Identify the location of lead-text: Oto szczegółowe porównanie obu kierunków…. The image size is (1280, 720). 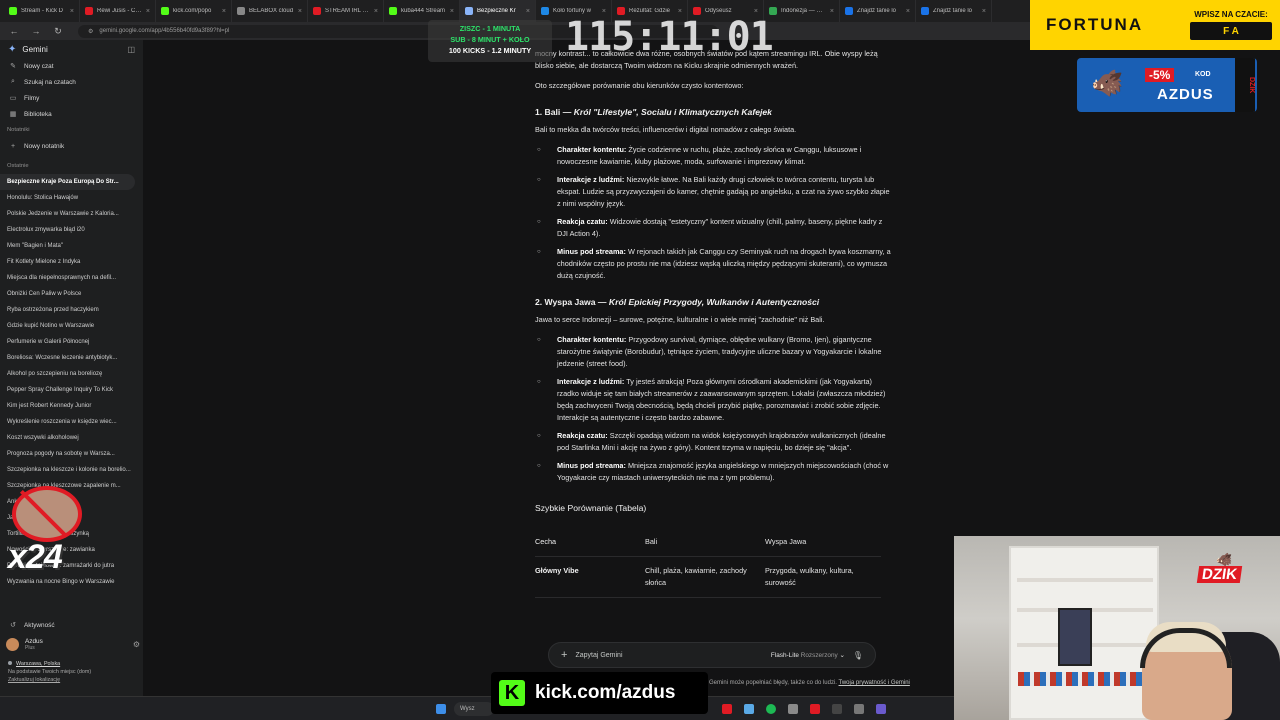
(639, 85).